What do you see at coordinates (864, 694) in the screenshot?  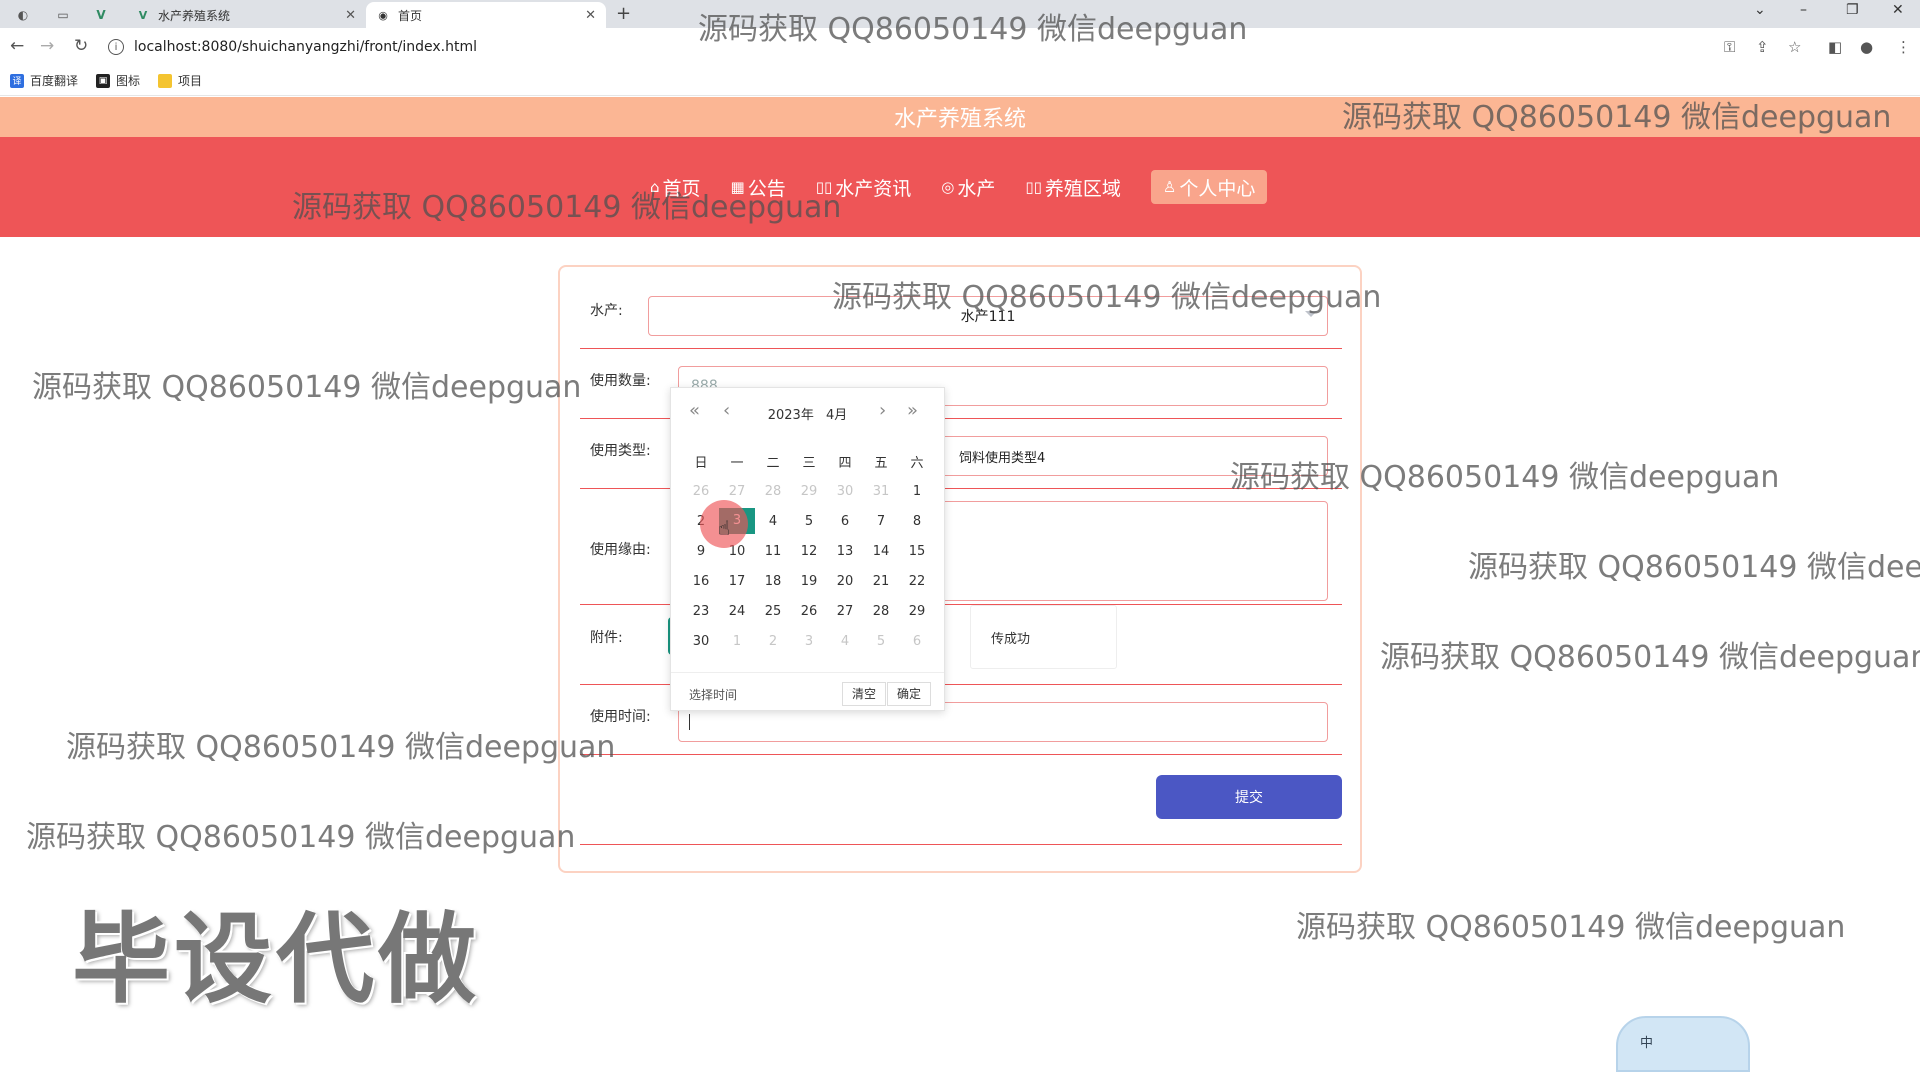 I see `clear-button: 清空` at bounding box center [864, 694].